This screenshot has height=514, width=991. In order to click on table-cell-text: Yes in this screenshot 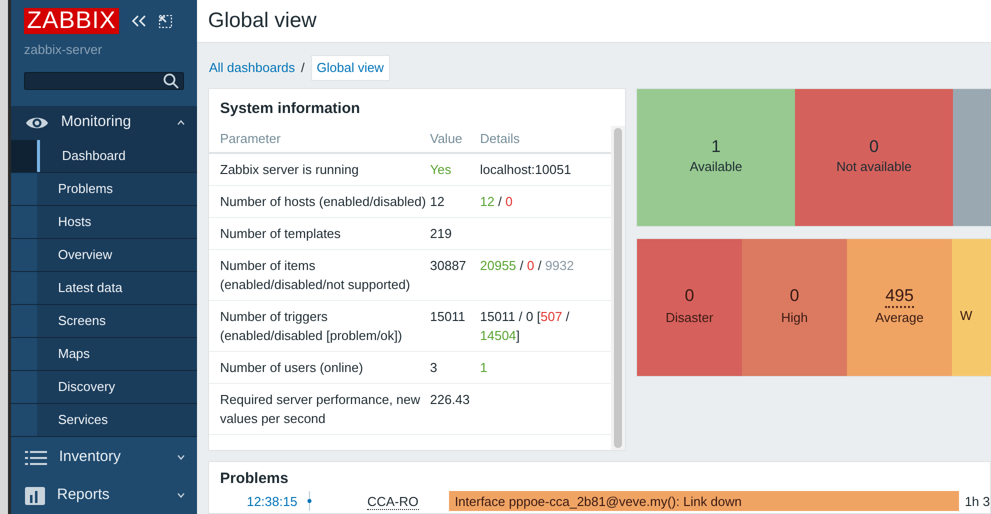, I will do `click(441, 170)`.